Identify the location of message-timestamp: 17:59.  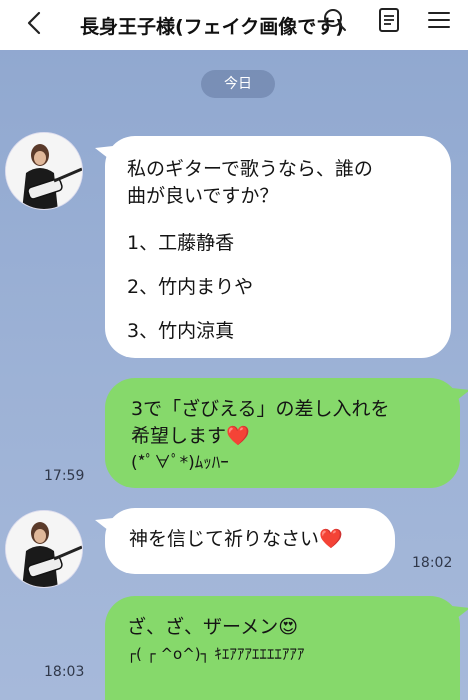
(64, 476).